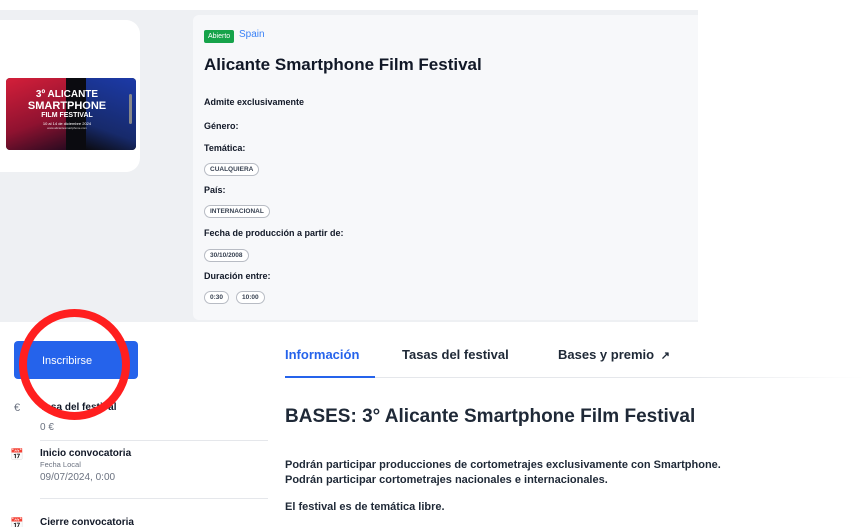 Image resolution: width=864 pixels, height=527 pixels. Describe the element at coordinates (237, 276) in the screenshot. I see `duracion-label: Duración entre:` at that location.